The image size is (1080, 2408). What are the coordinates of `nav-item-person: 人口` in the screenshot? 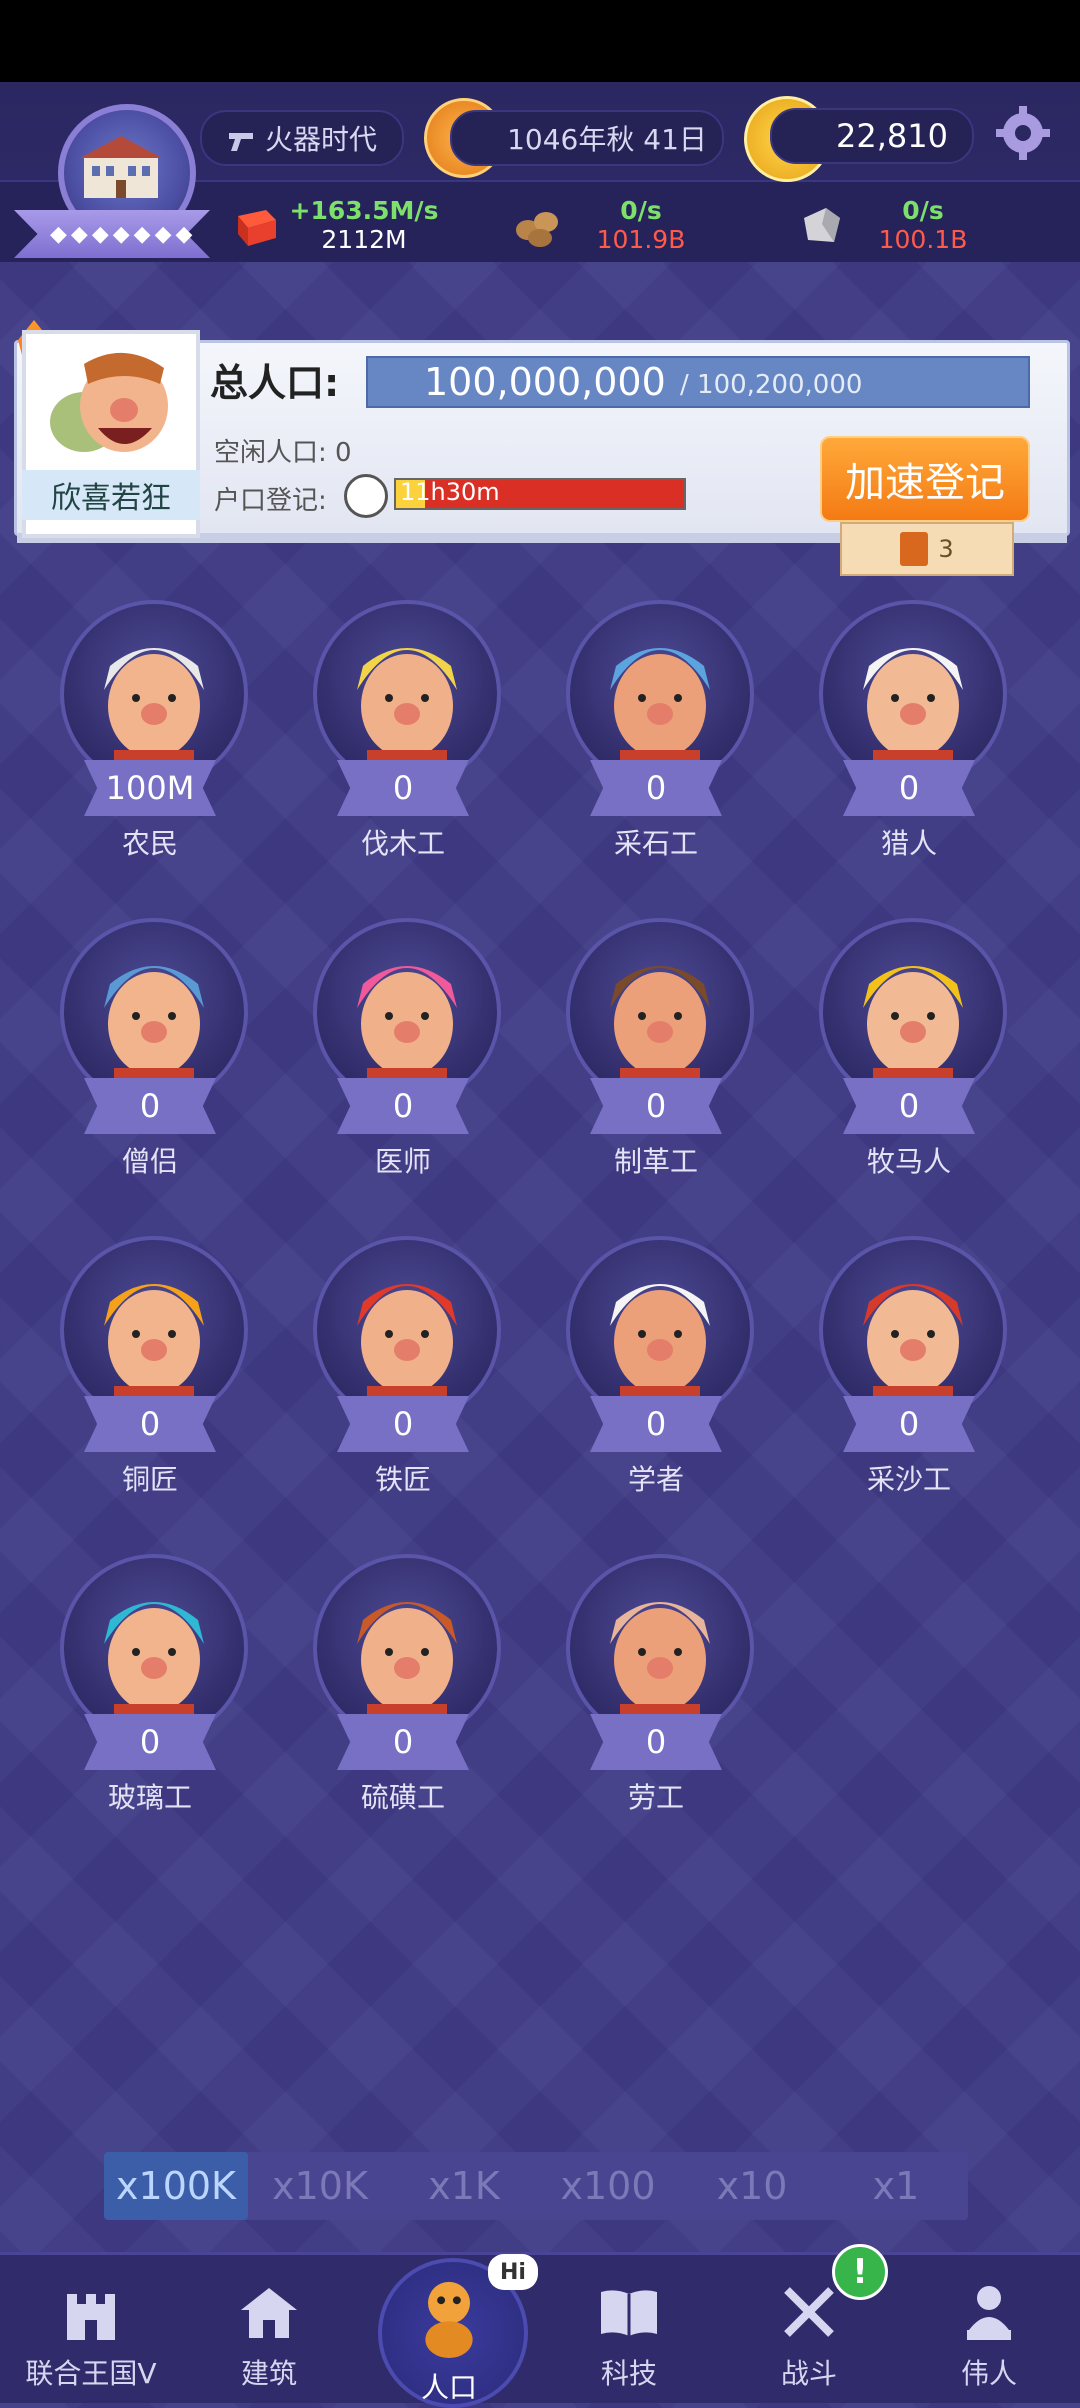 It's located at (449, 2343).